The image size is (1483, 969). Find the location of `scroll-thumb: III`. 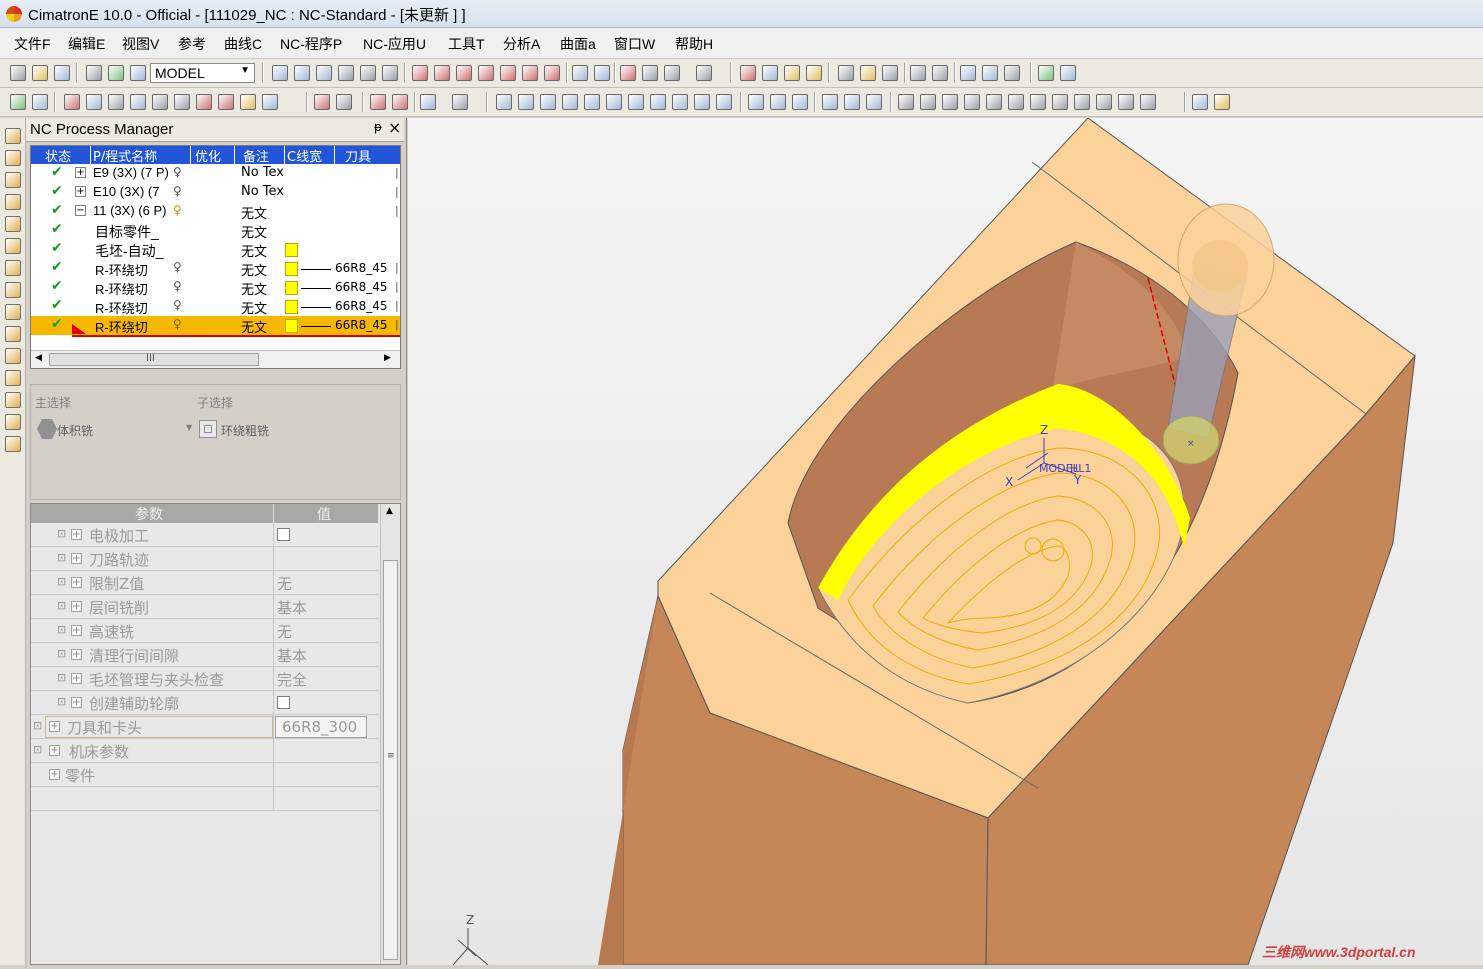

scroll-thumb: III is located at coordinates (154, 359).